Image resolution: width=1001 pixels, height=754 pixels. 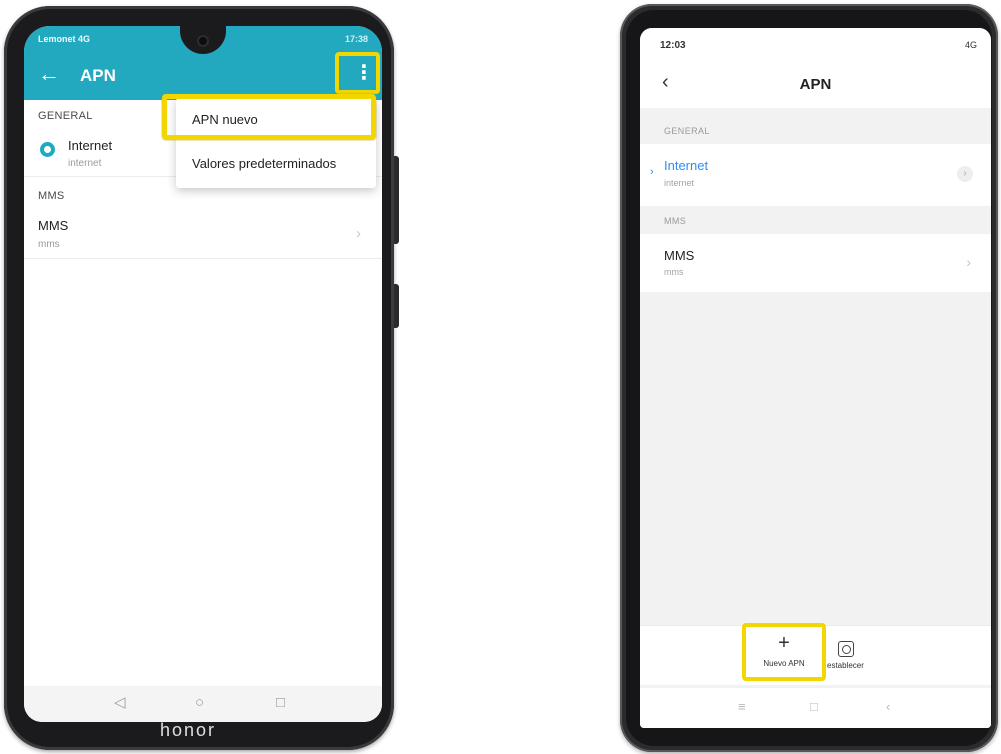 What do you see at coordinates (188, 730) in the screenshot?
I see `brand-logo: honor` at bounding box center [188, 730].